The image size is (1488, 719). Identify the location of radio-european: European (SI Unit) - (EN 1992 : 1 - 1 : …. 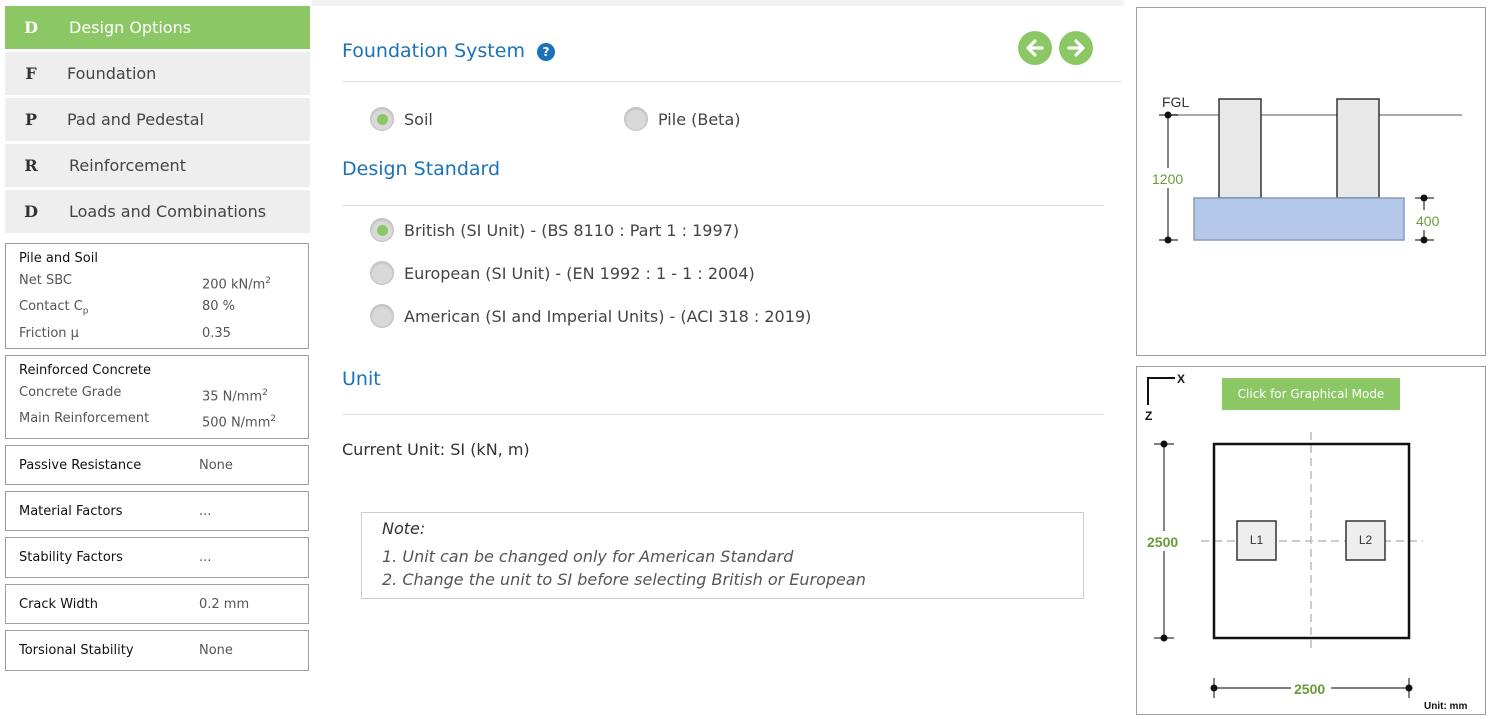
(562, 273).